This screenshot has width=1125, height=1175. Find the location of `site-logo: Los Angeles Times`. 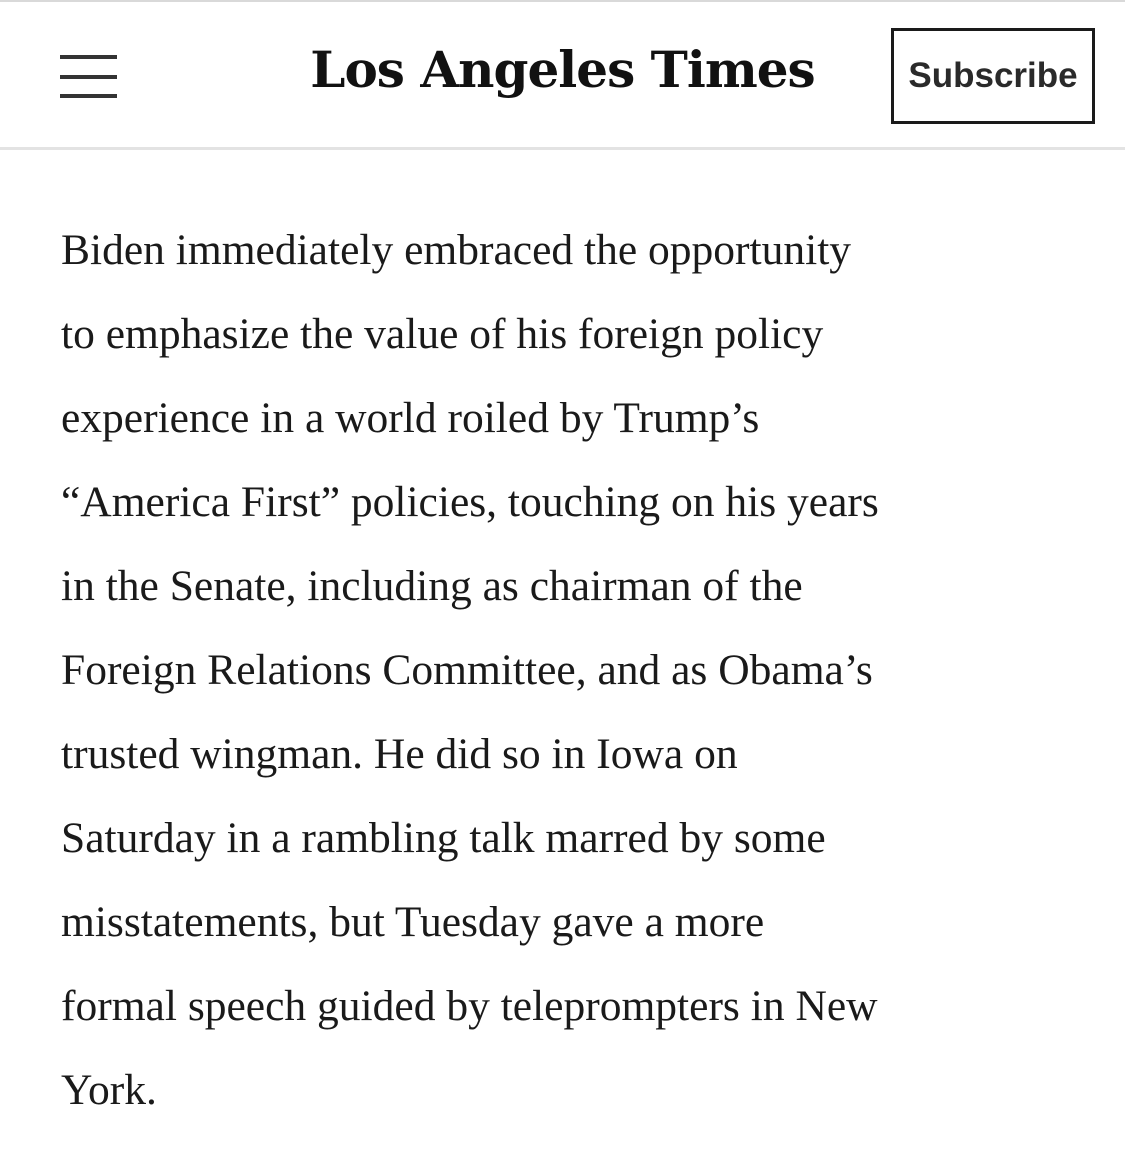

site-logo: Los Angeles Times is located at coordinates (562, 70).